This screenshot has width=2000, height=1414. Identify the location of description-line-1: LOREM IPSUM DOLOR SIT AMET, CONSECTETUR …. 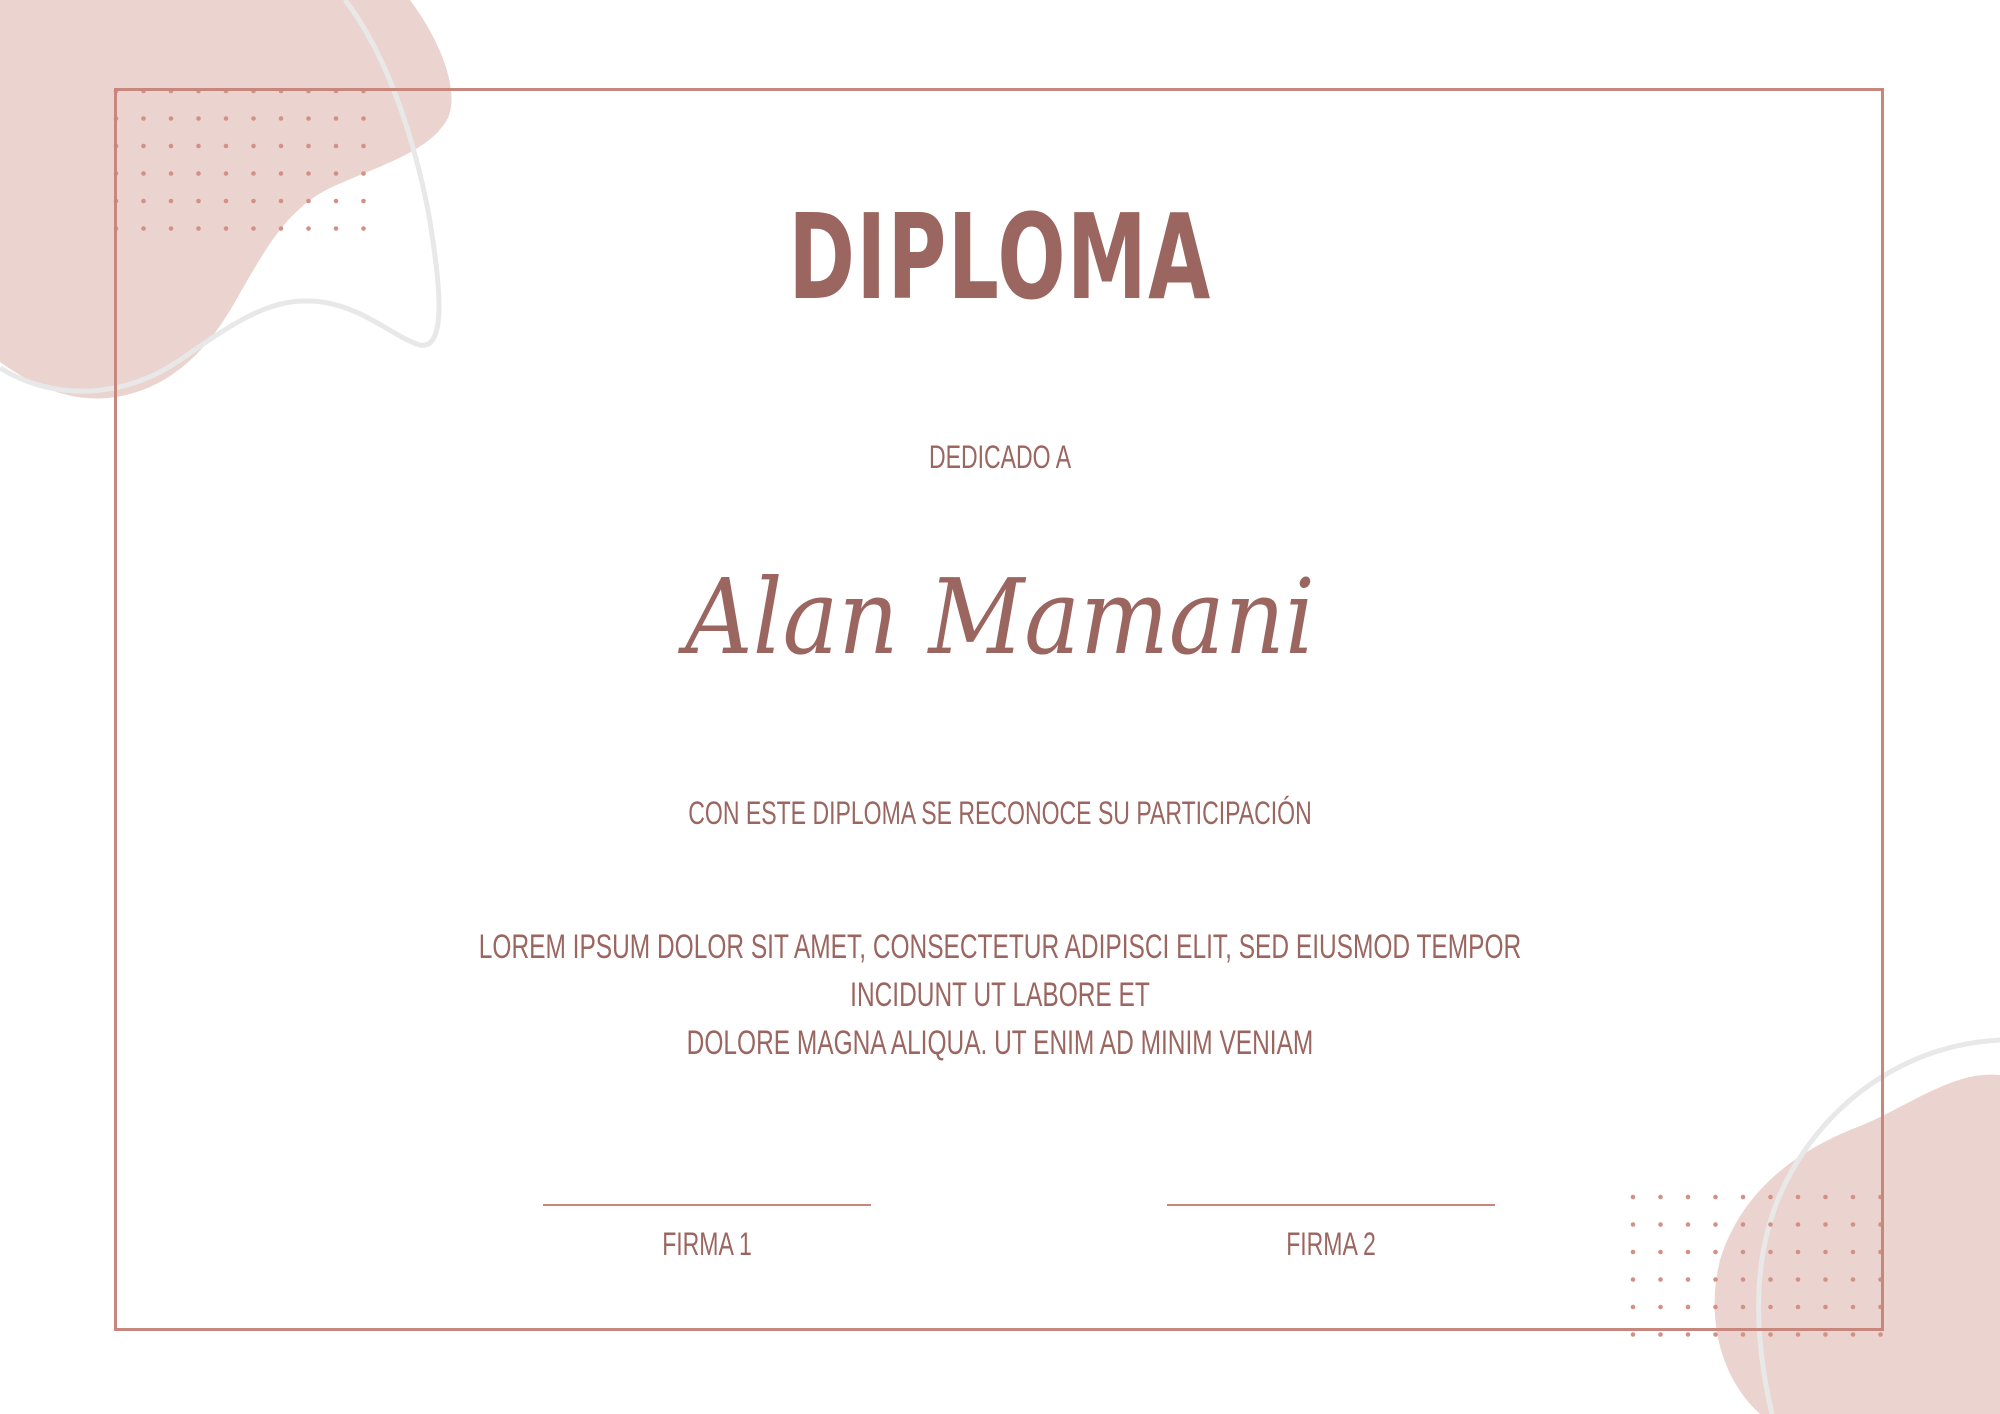
(1000, 971).